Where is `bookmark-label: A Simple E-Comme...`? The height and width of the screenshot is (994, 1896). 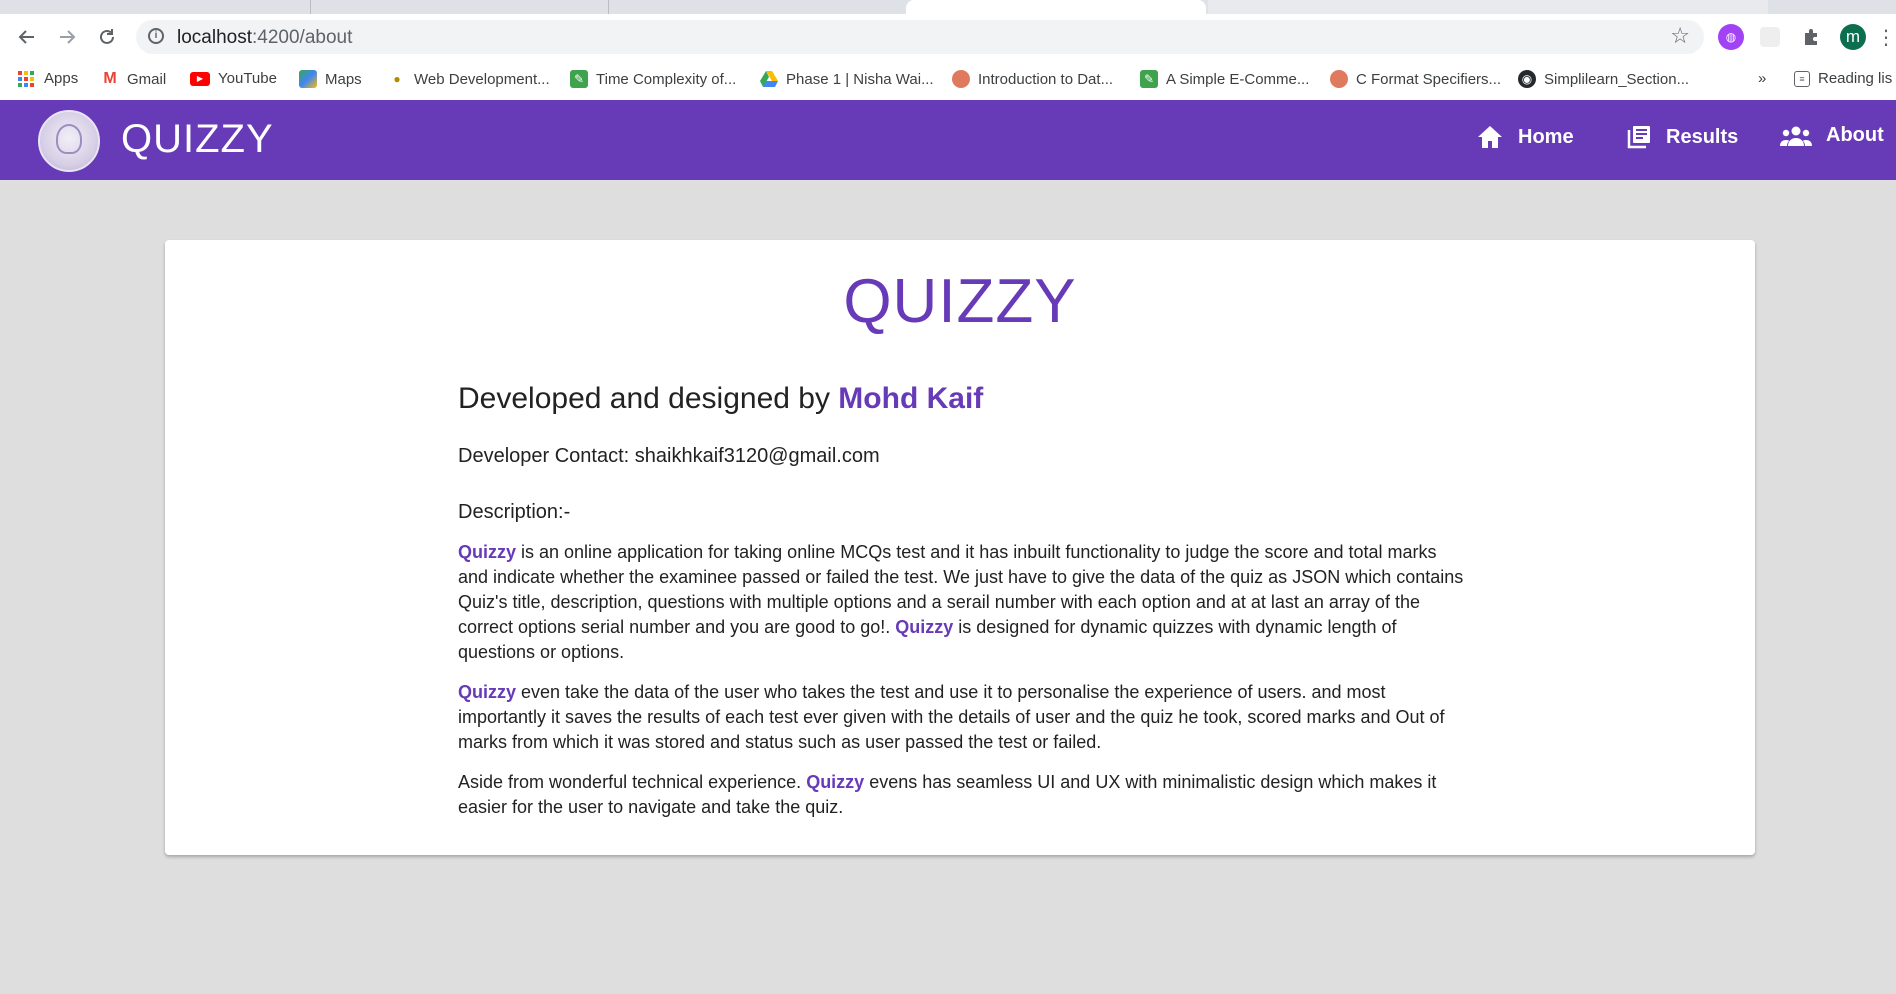
bookmark-label: A Simple E-Comme... is located at coordinates (1238, 79).